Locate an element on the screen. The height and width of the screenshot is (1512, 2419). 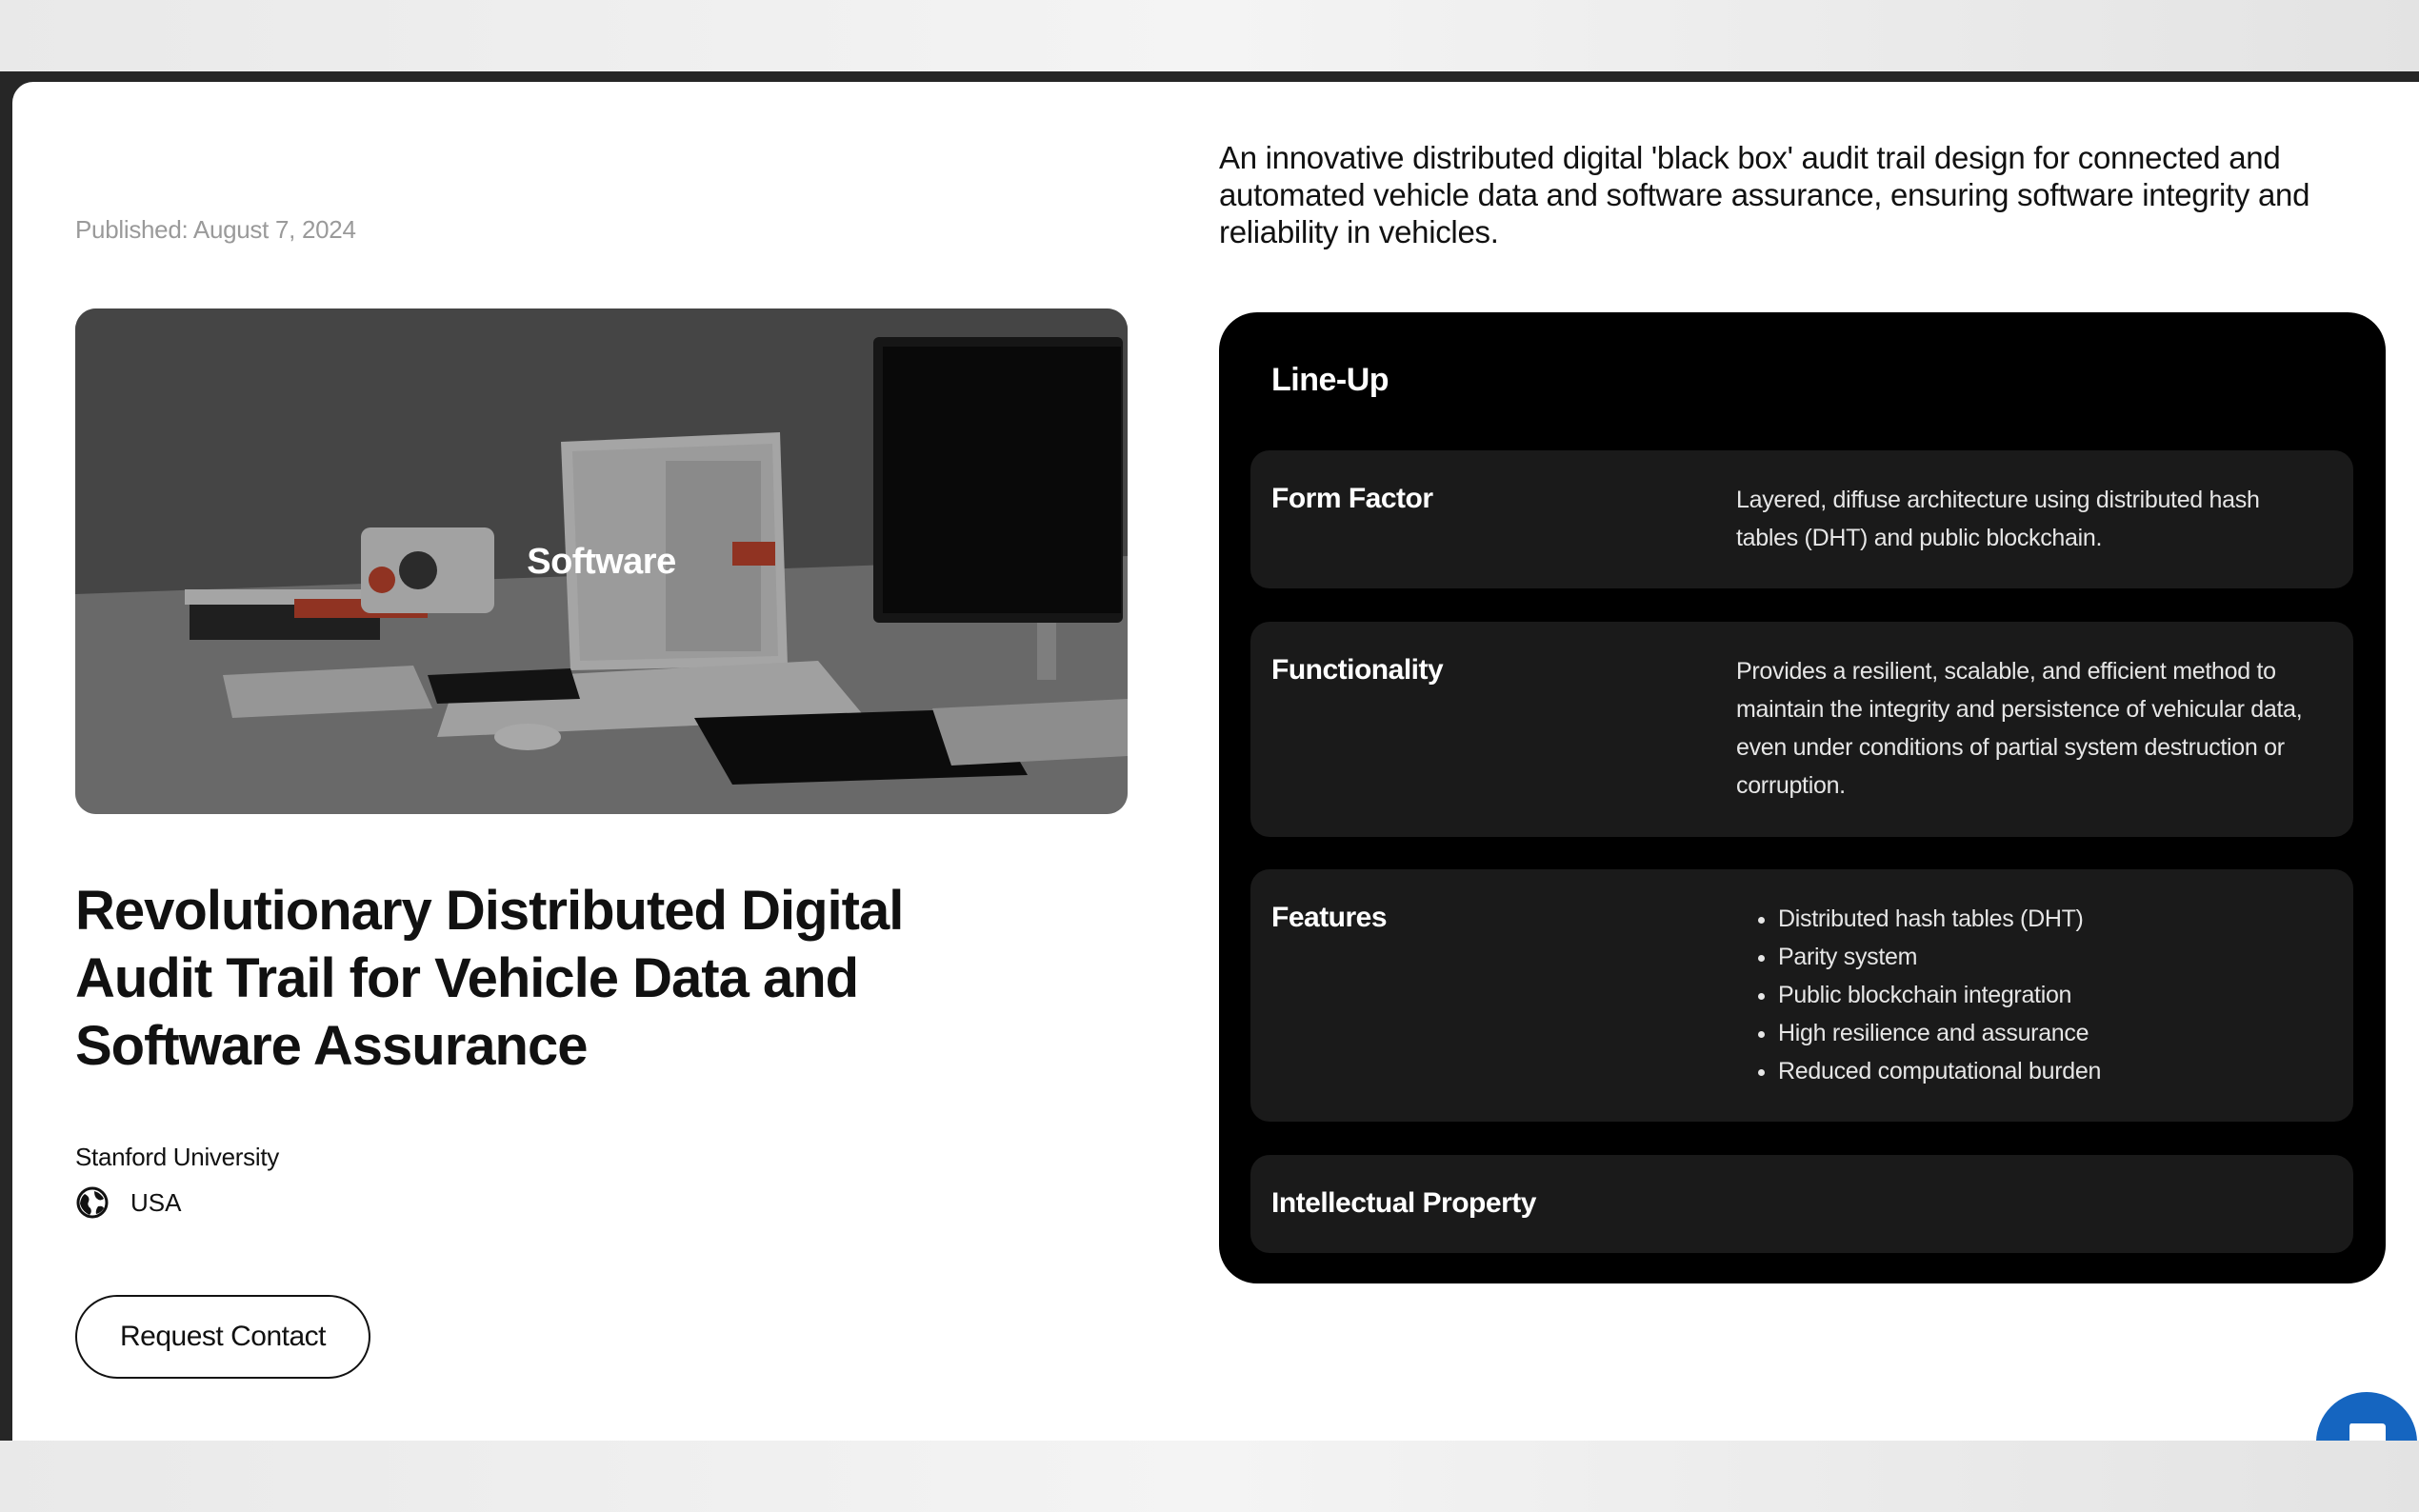
published-date: Published: August 7, 2024 is located at coordinates (215, 229).